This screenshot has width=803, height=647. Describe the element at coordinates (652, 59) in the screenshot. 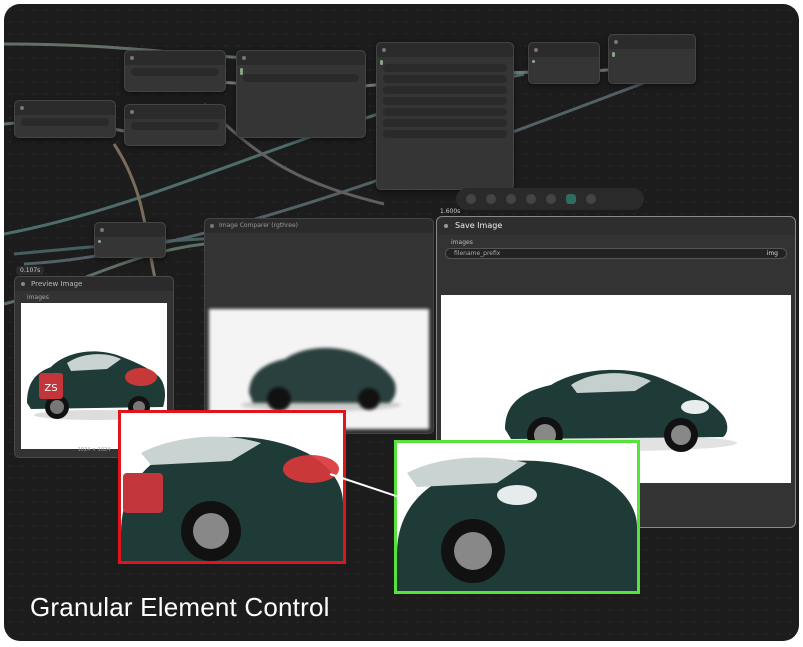

I see `image-output-node` at that location.